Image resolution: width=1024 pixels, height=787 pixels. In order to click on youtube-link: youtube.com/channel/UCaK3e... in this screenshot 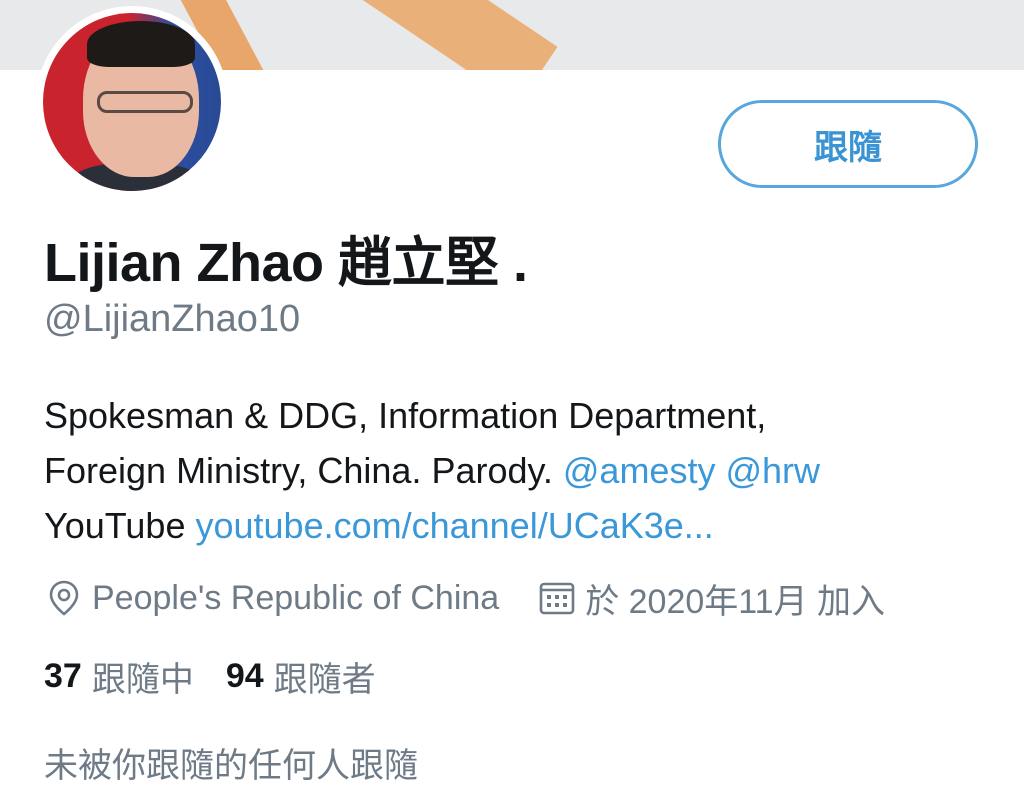, I will do `click(454, 525)`.